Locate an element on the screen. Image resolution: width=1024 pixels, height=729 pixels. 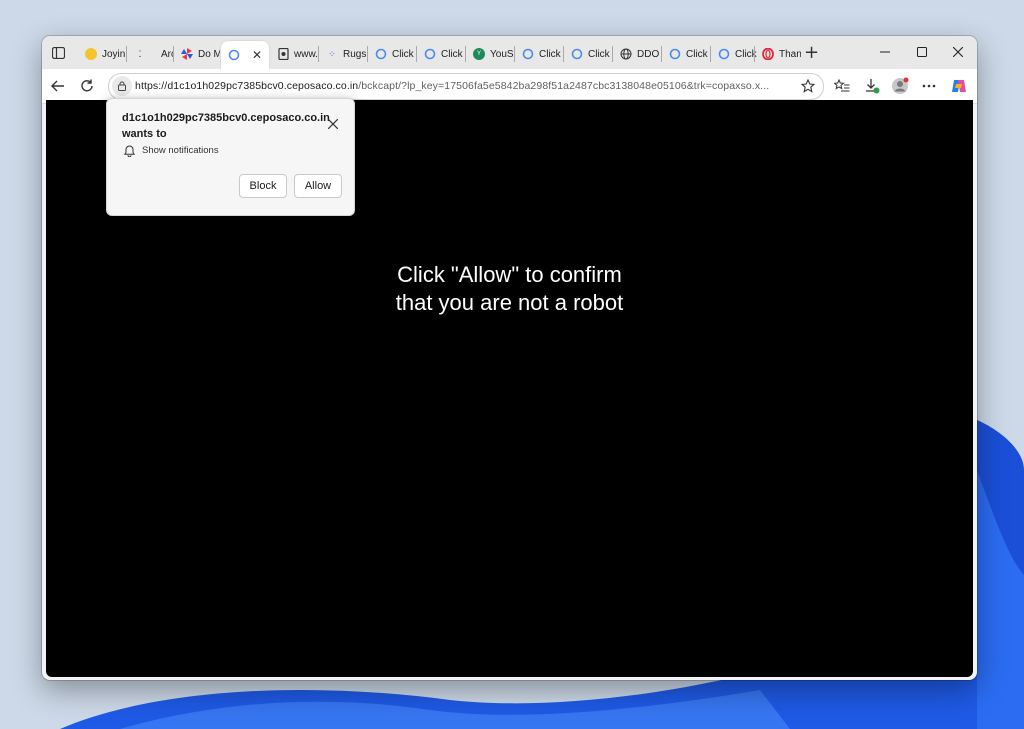
tab-click-2: Click is located at coordinates (441, 54).